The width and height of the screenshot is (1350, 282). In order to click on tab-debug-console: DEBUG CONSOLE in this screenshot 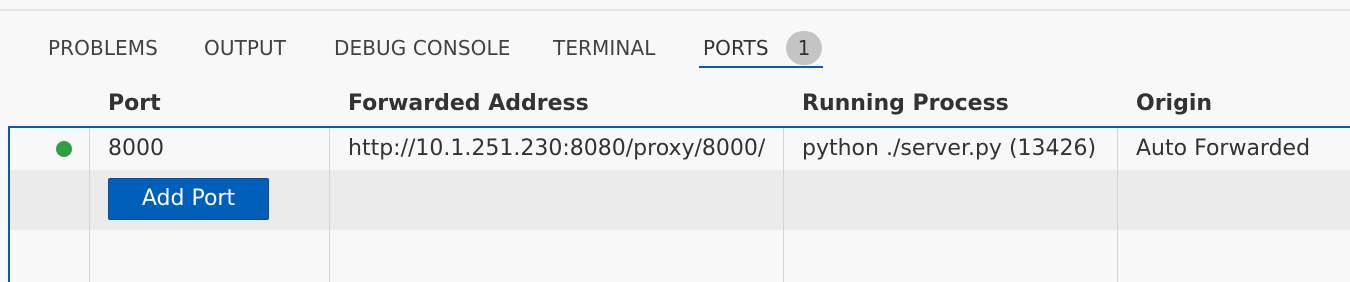, I will do `click(422, 48)`.